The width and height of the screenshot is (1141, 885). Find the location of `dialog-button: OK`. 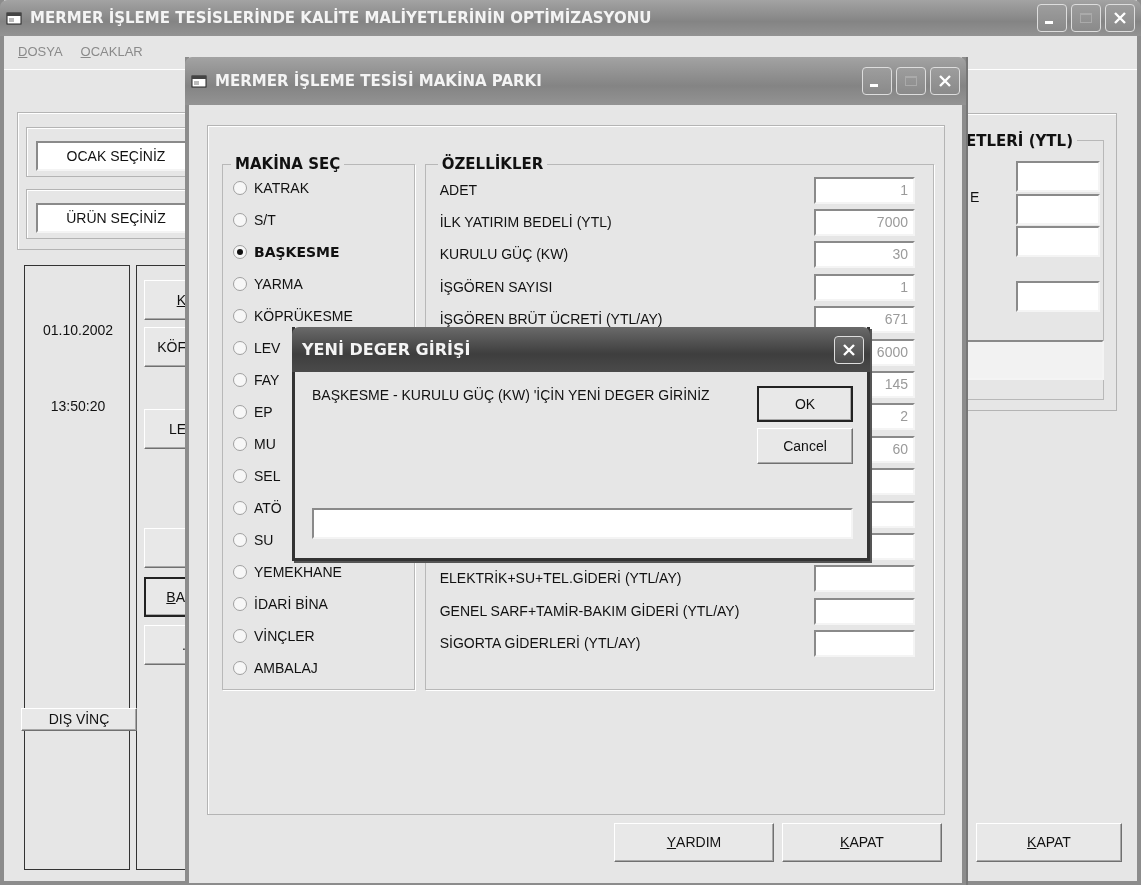

dialog-button: OK is located at coordinates (805, 404).